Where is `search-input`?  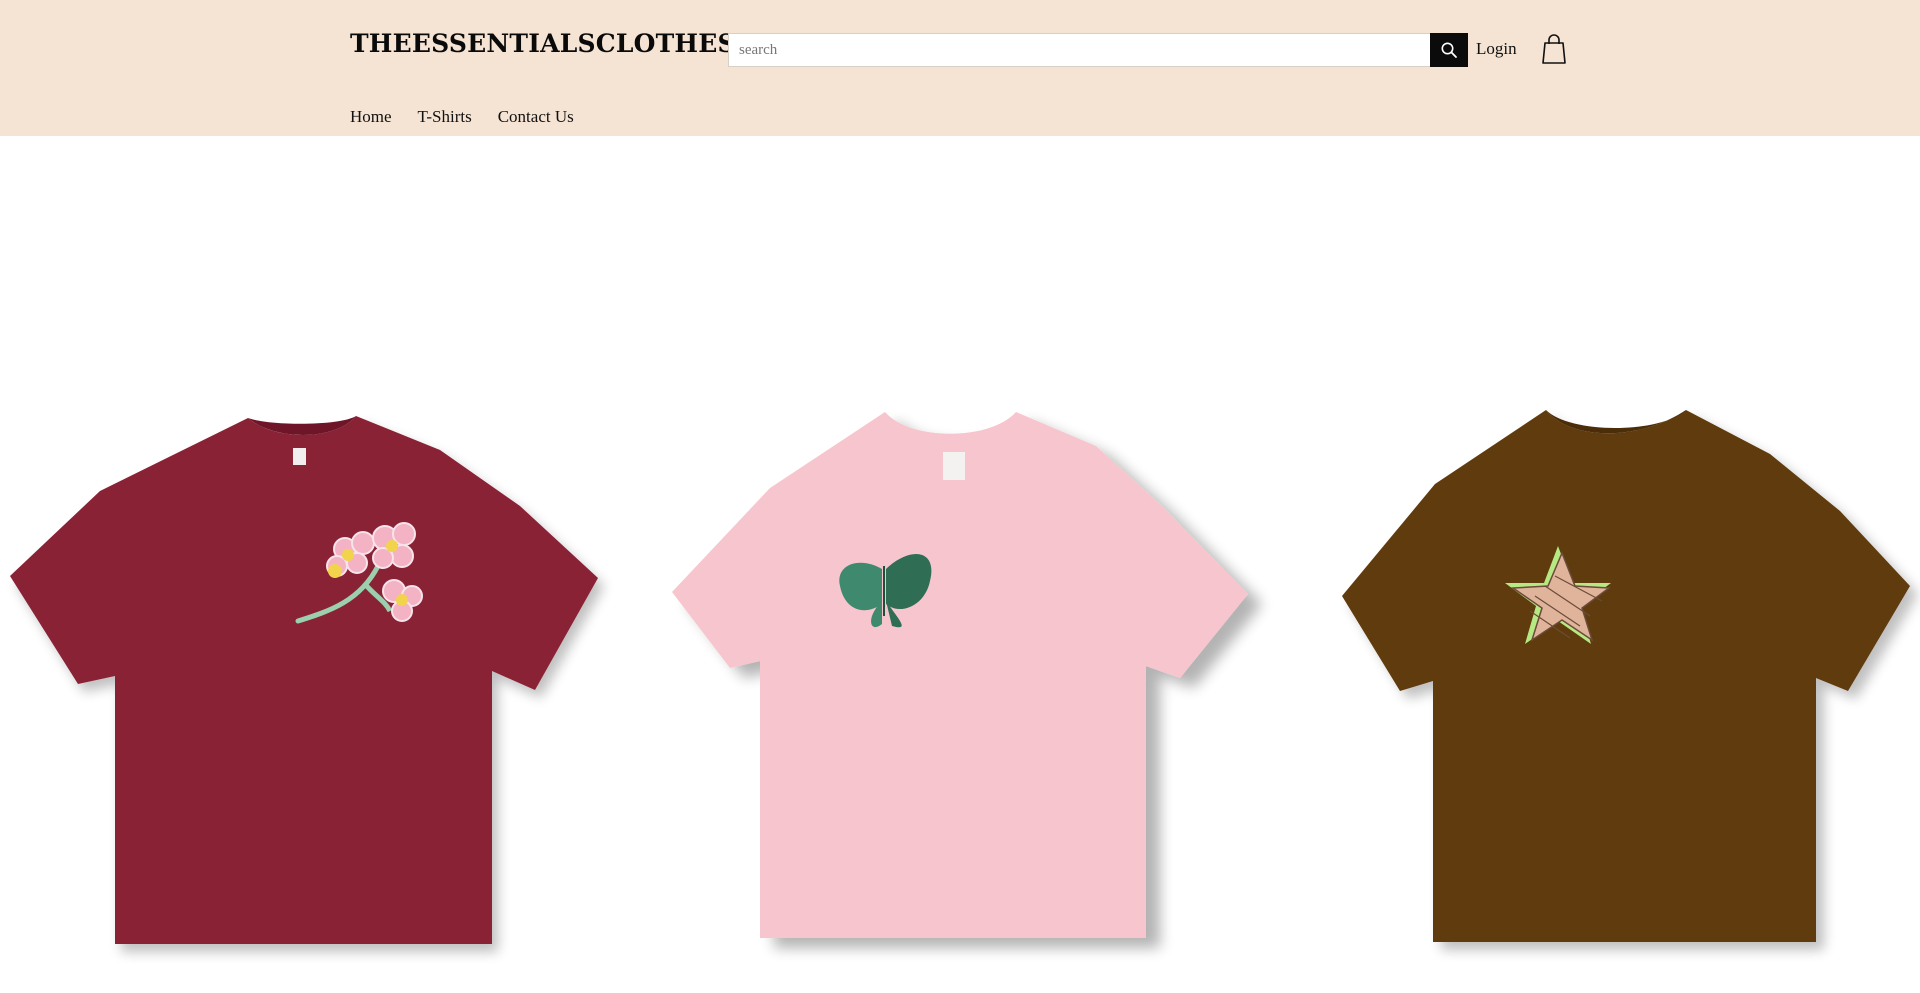
search-input is located at coordinates (1079, 50).